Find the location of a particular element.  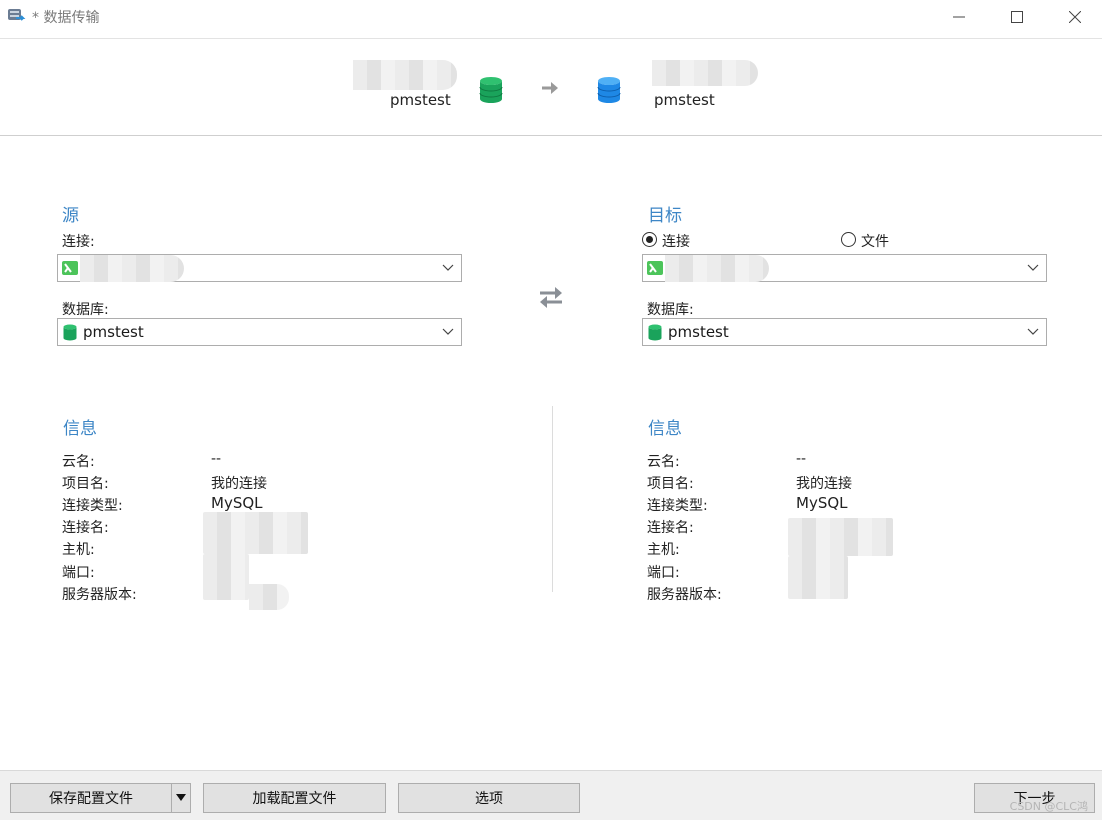

swap-direction-icon is located at coordinates (551, 297).